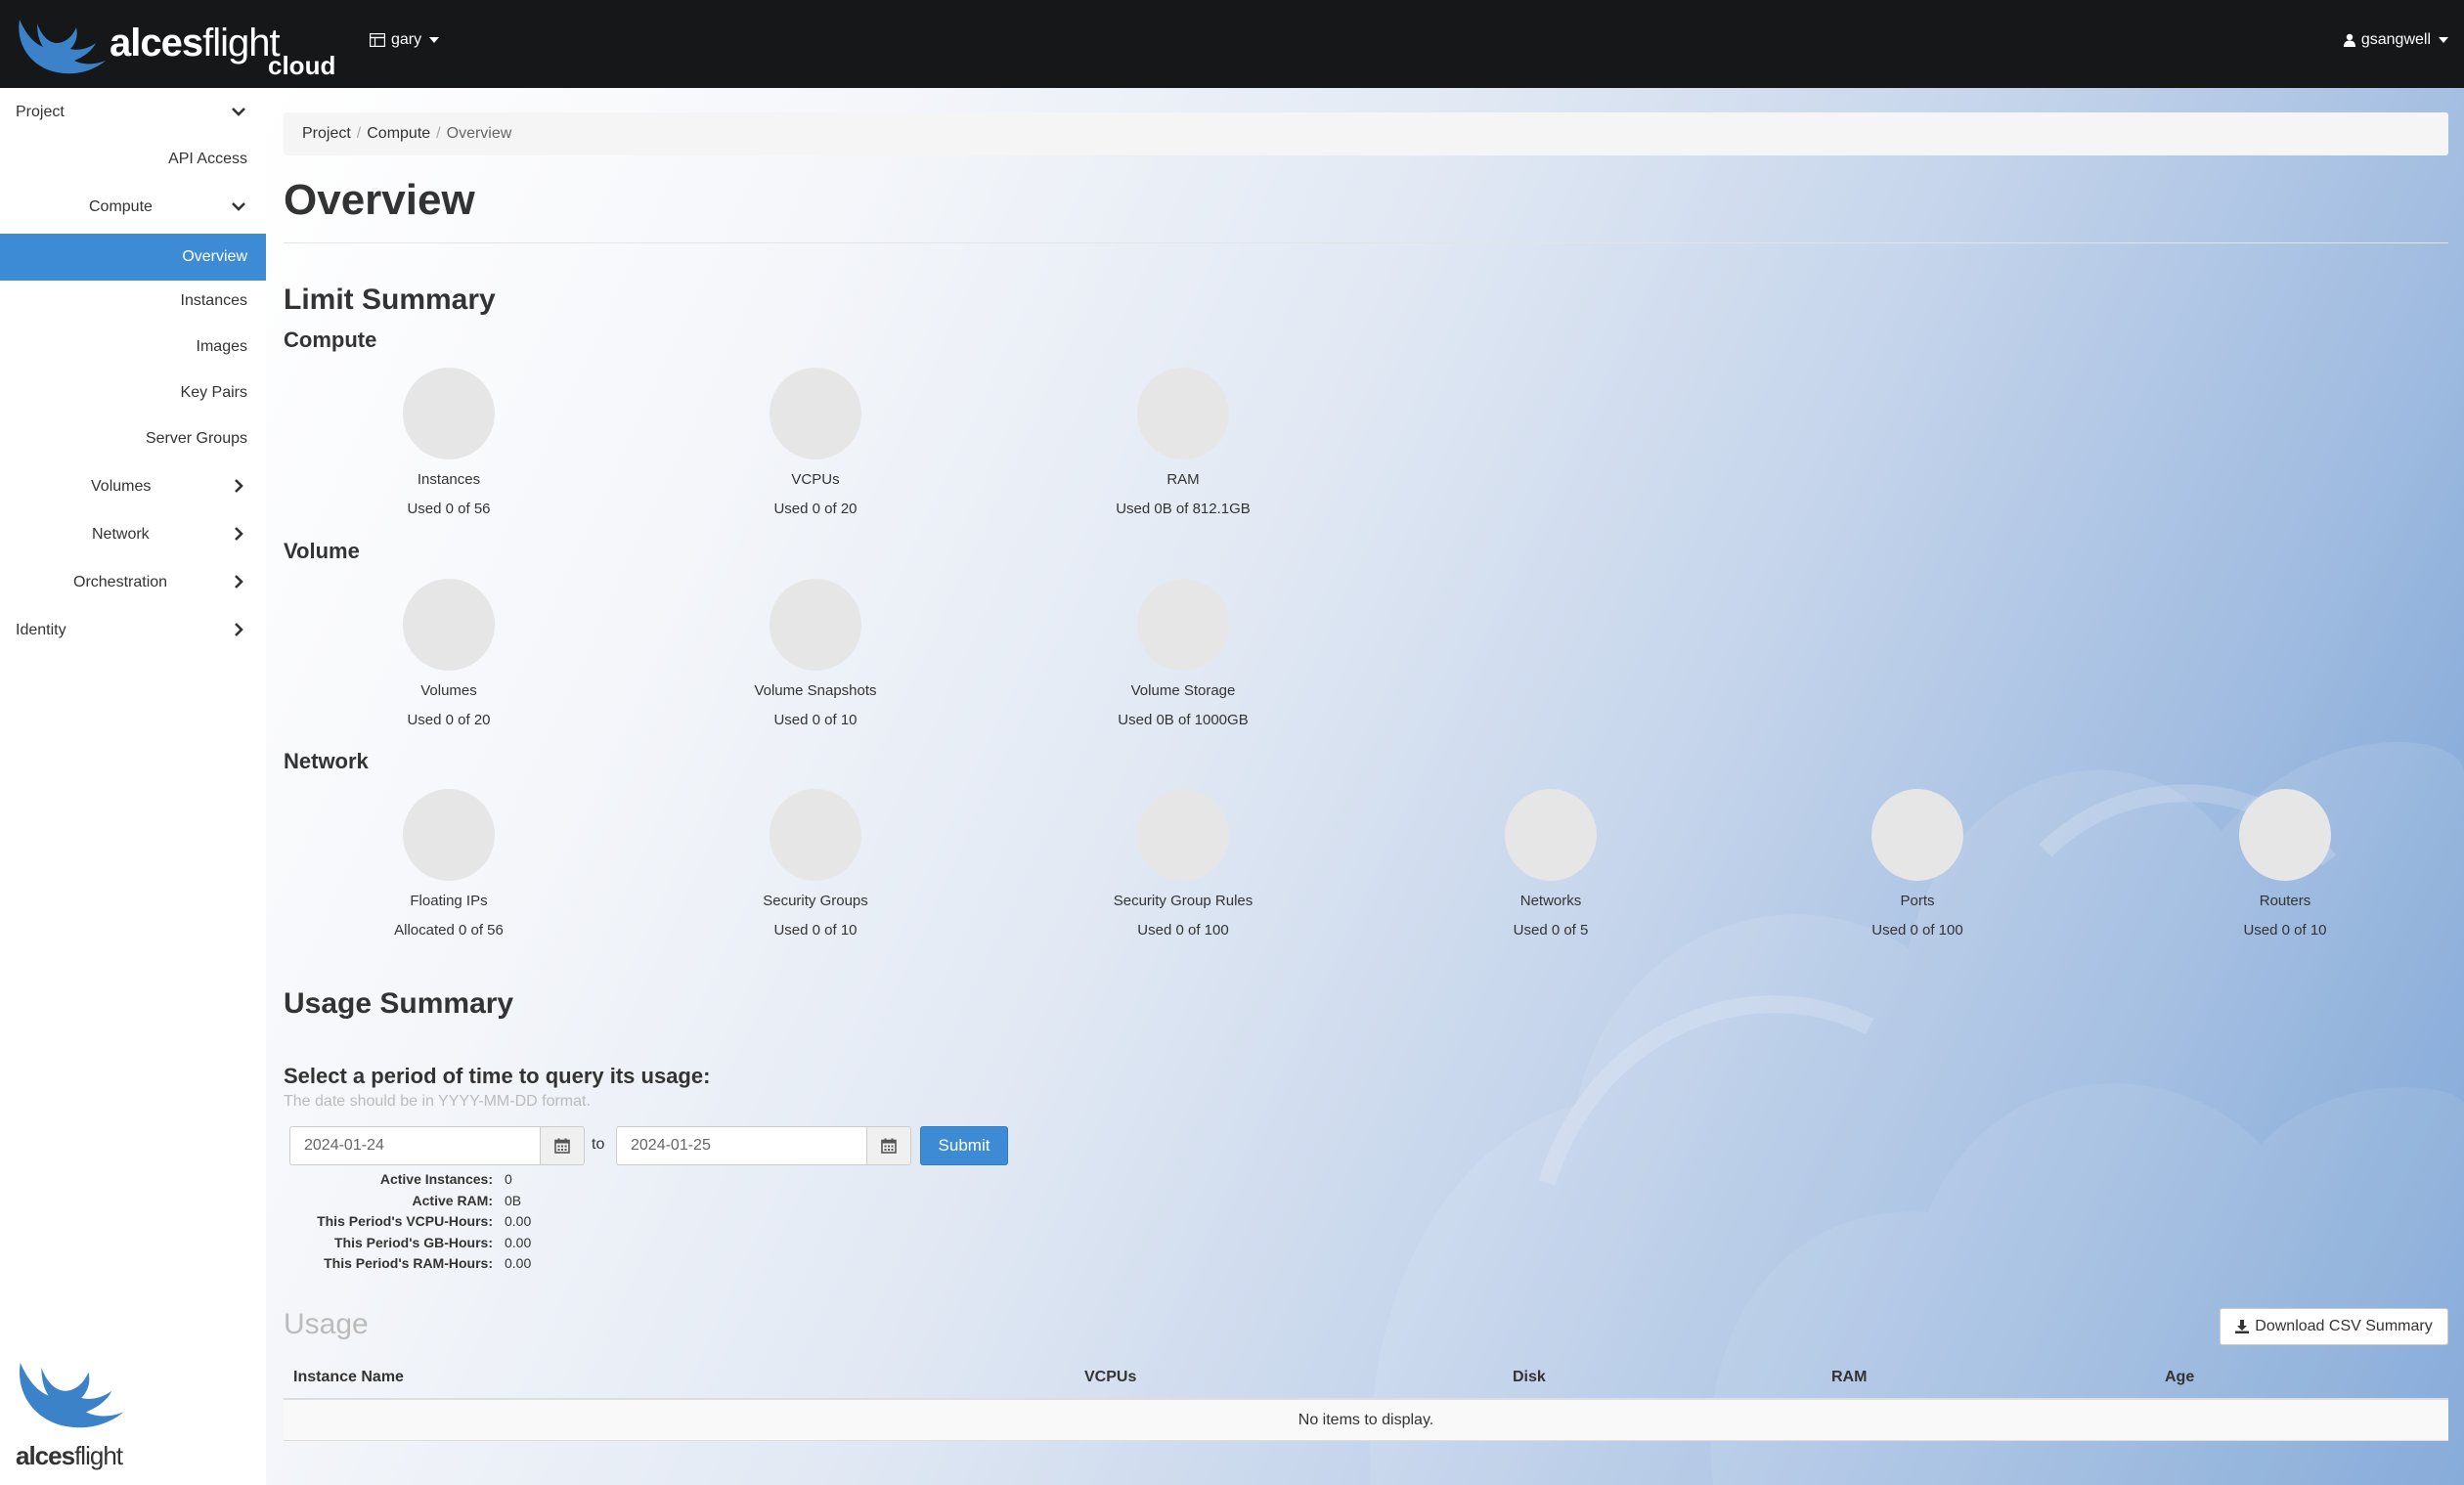 The width and height of the screenshot is (2464, 1485). What do you see at coordinates (196, 439) in the screenshot?
I see `sidebar-item-label: Server Groups` at bounding box center [196, 439].